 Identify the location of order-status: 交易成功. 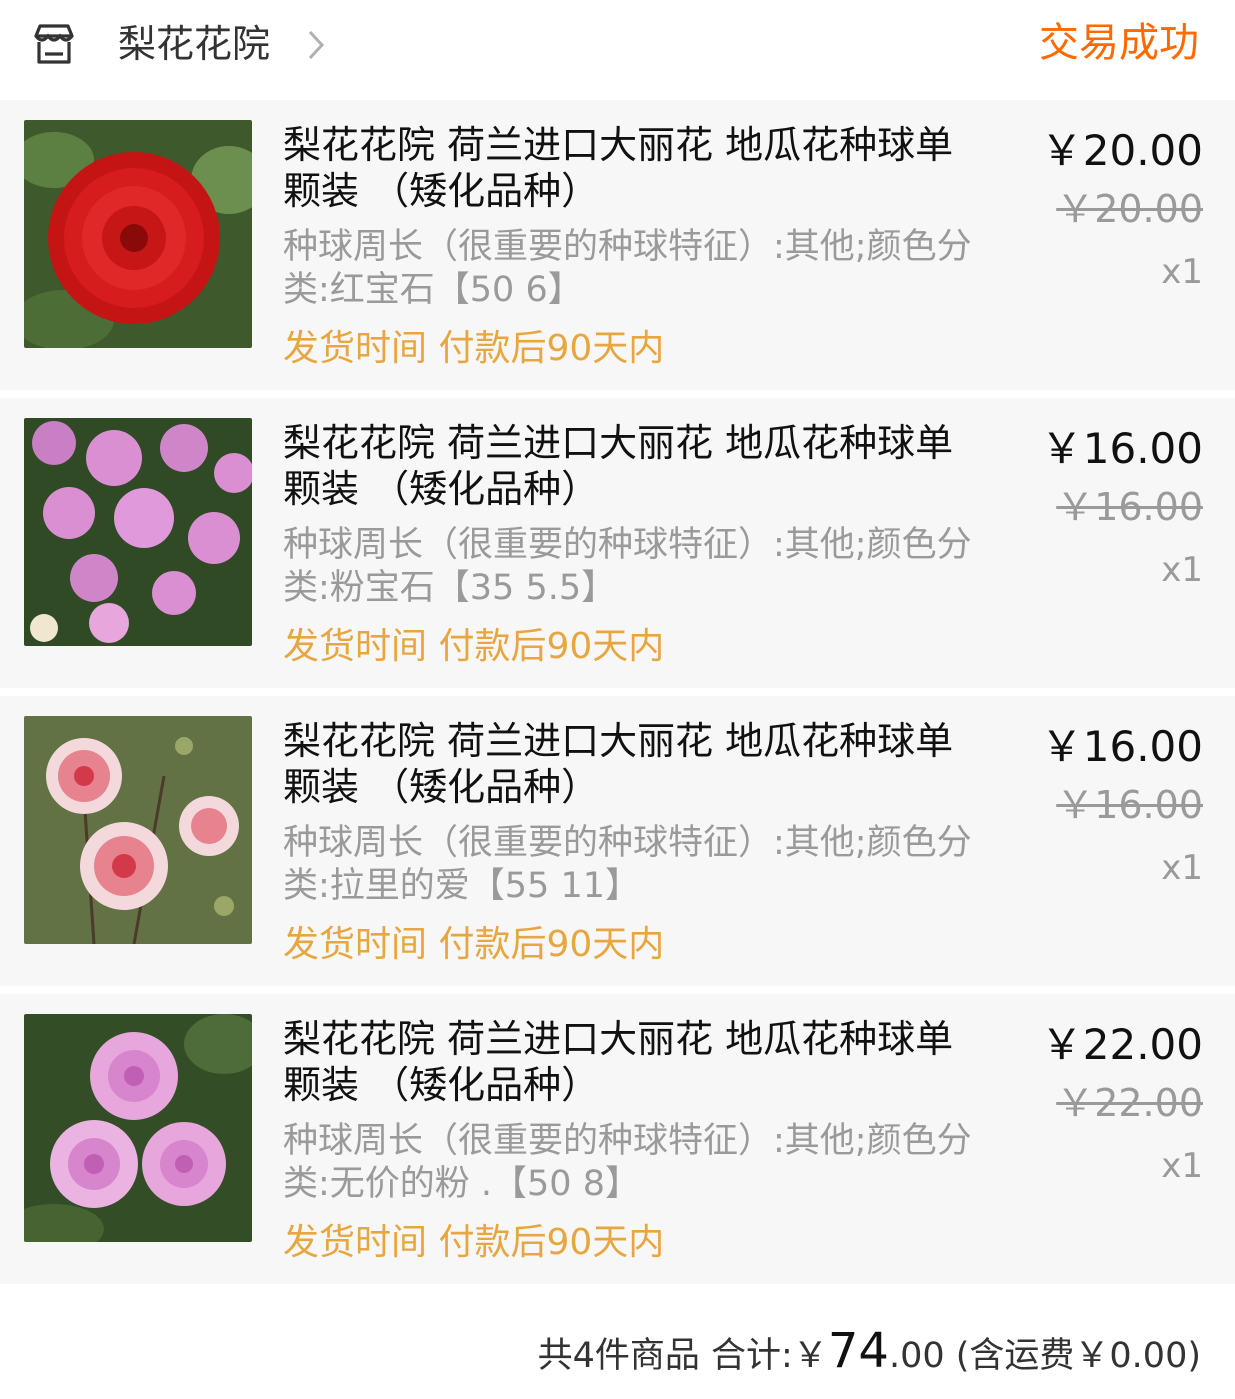
(1119, 43).